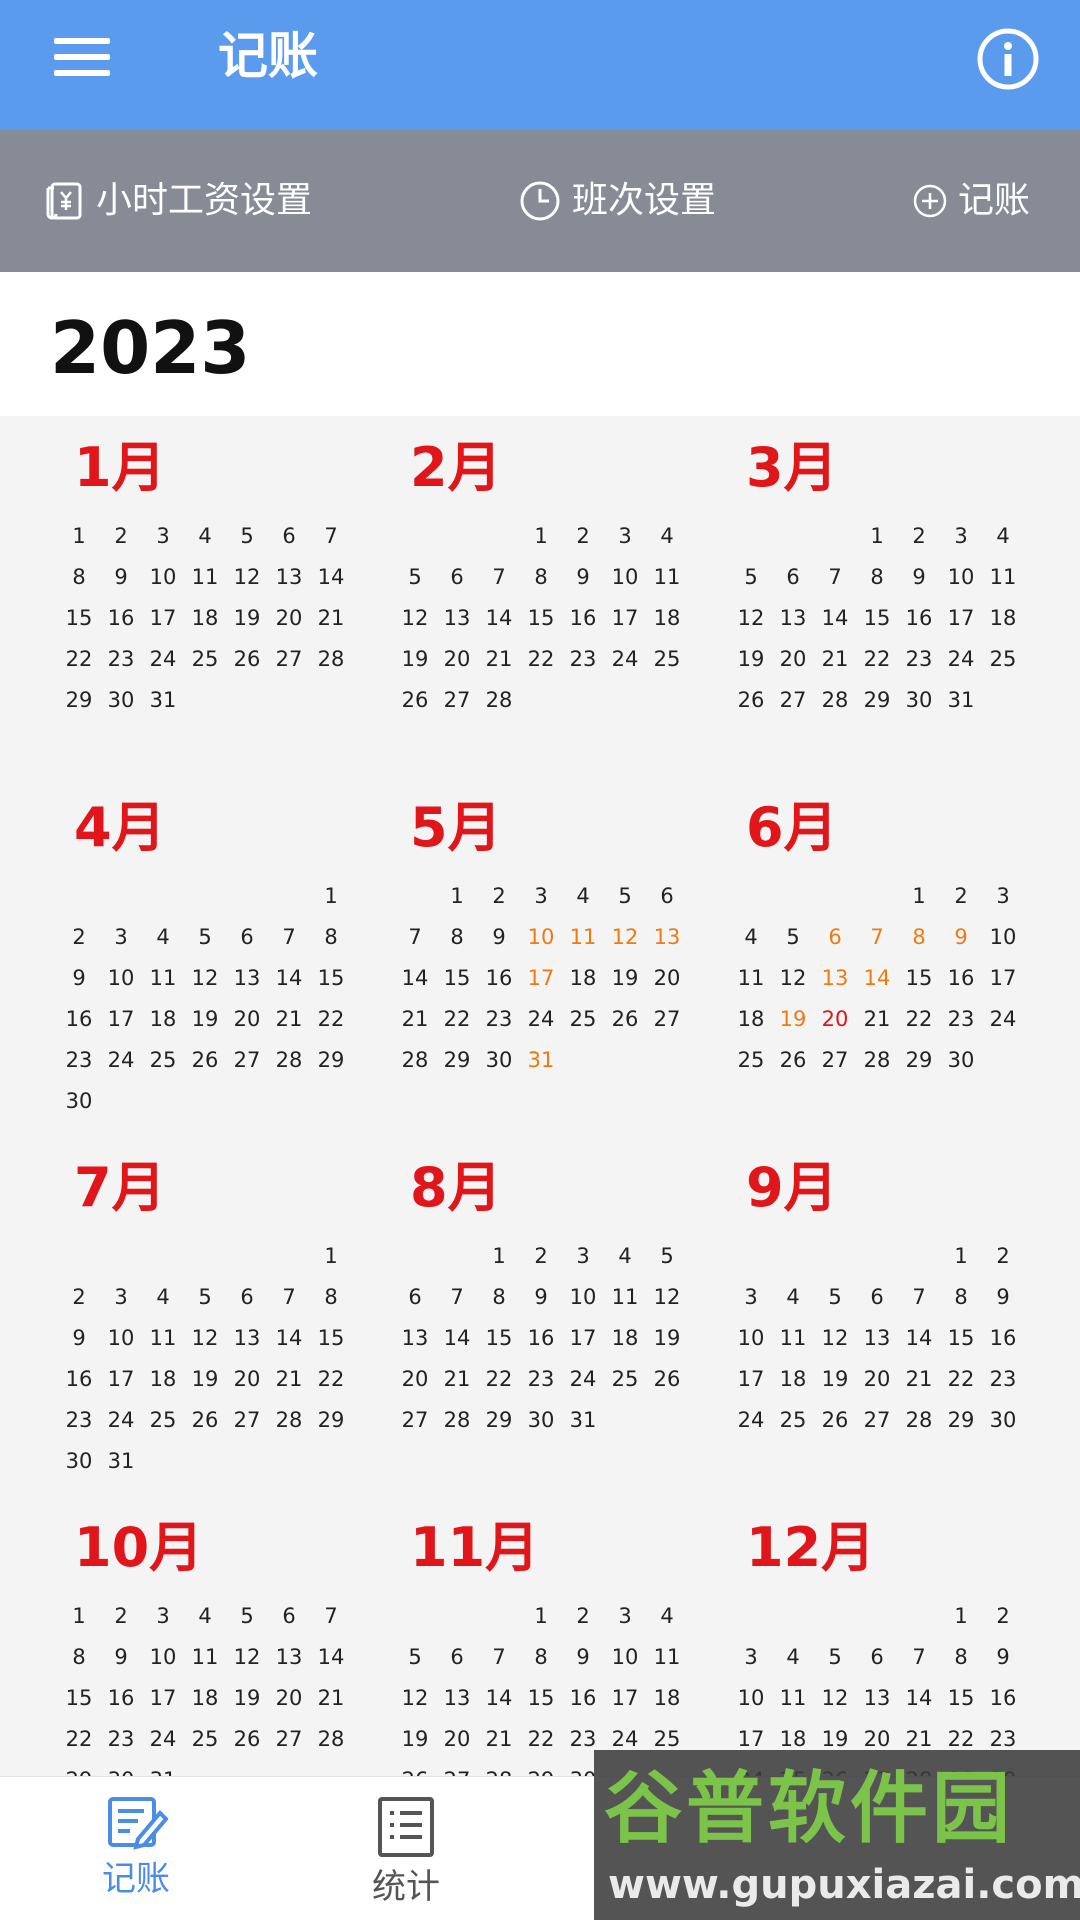 The width and height of the screenshot is (1080, 1920). Describe the element at coordinates (1008, 59) in the screenshot. I see `info-icon` at that location.